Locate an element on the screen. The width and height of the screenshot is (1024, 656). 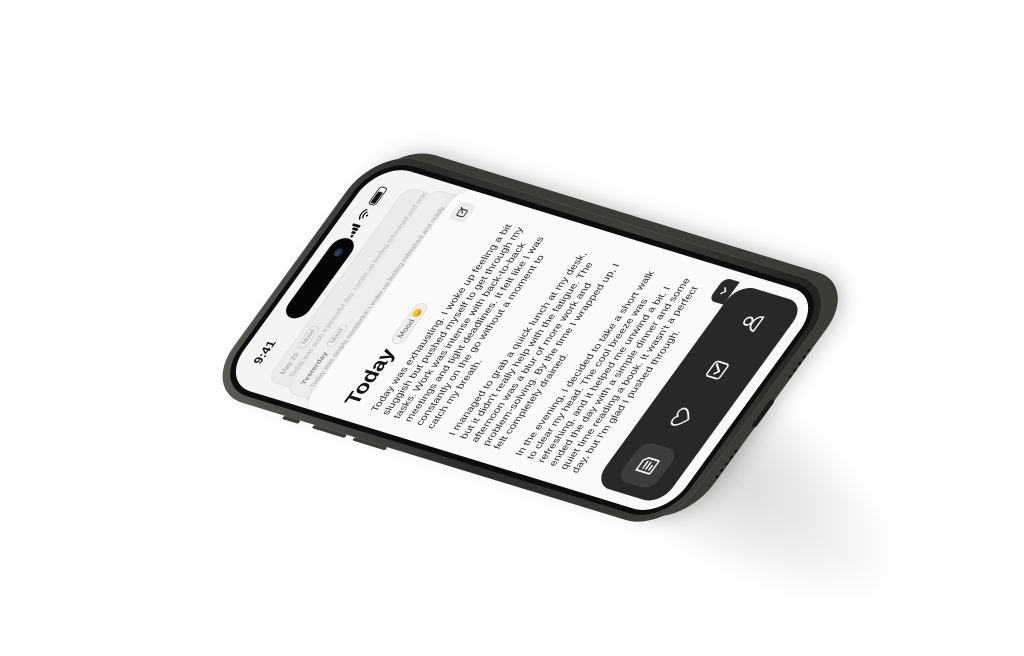
checkbox-icon is located at coordinates (717, 370).